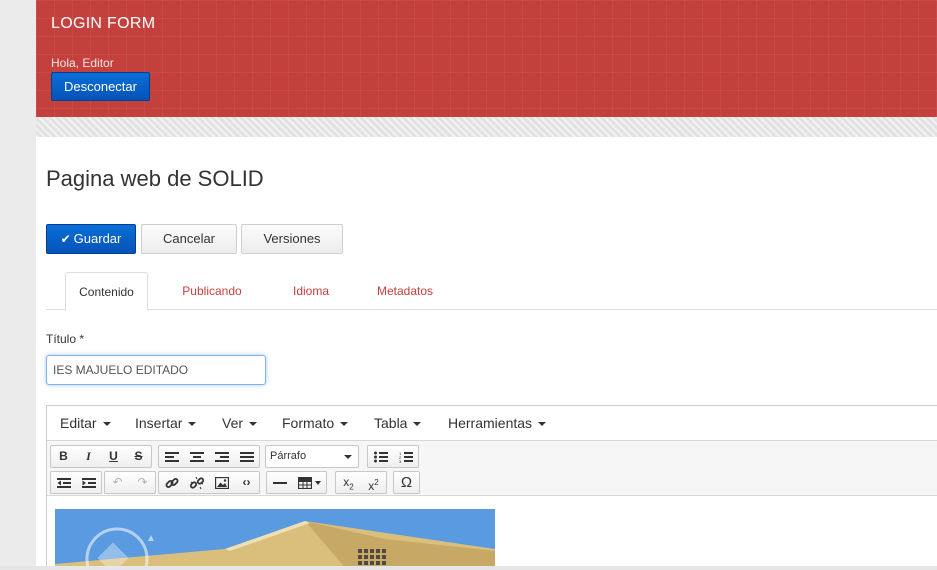 The height and width of the screenshot is (570, 937). I want to click on menu-editar: Editar, so click(85, 423).